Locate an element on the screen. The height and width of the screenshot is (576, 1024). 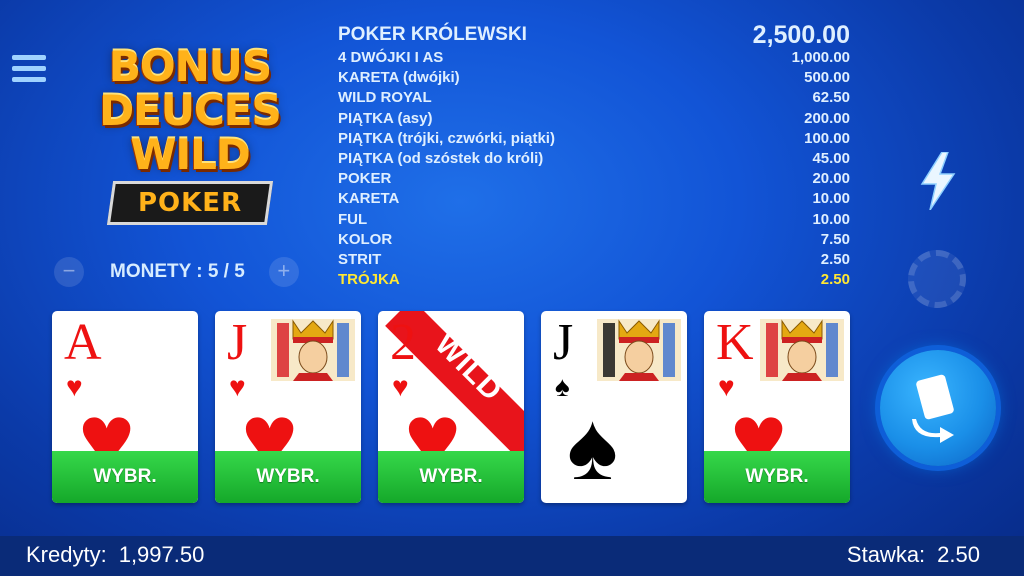
playing-card: J ♠ ♠ is located at coordinates (614, 407).